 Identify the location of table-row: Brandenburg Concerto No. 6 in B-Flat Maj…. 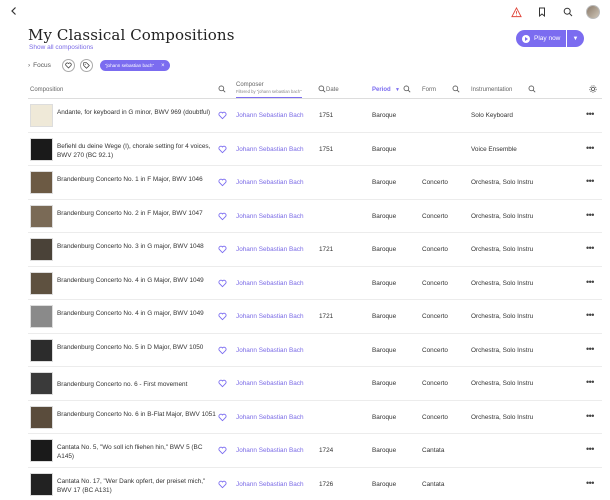
(315, 417).